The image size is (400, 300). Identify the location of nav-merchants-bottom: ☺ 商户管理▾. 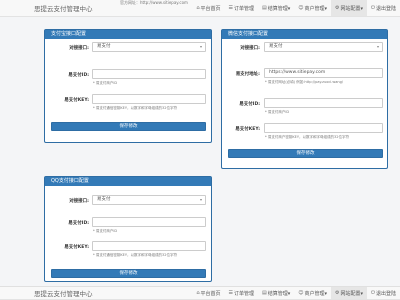
(312, 293).